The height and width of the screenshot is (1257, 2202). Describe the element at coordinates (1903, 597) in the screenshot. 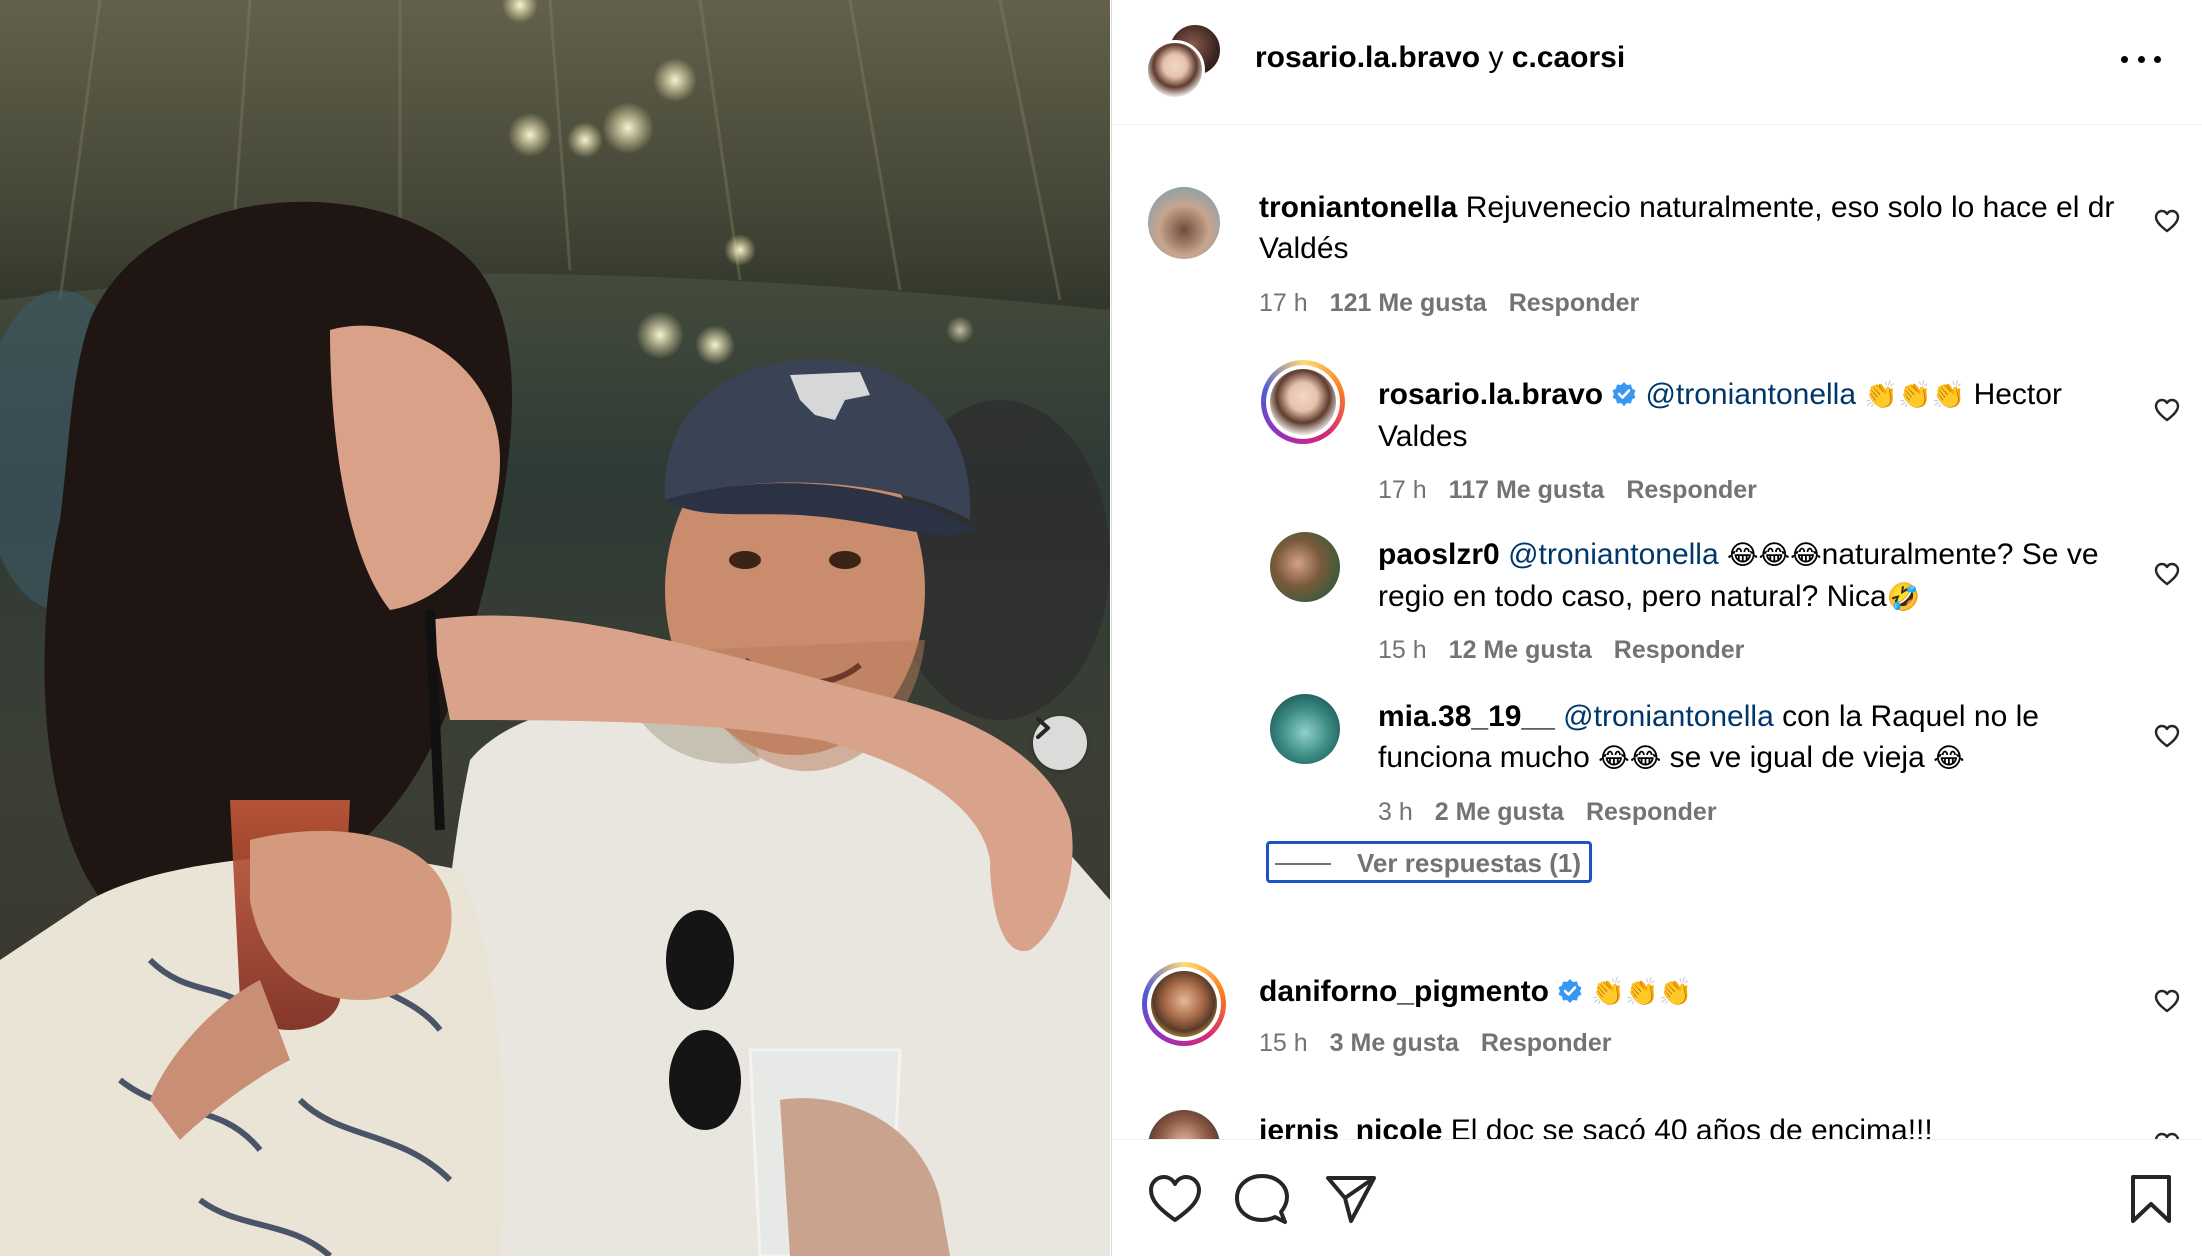

I see `comment-emoji-end: 🤣` at that location.